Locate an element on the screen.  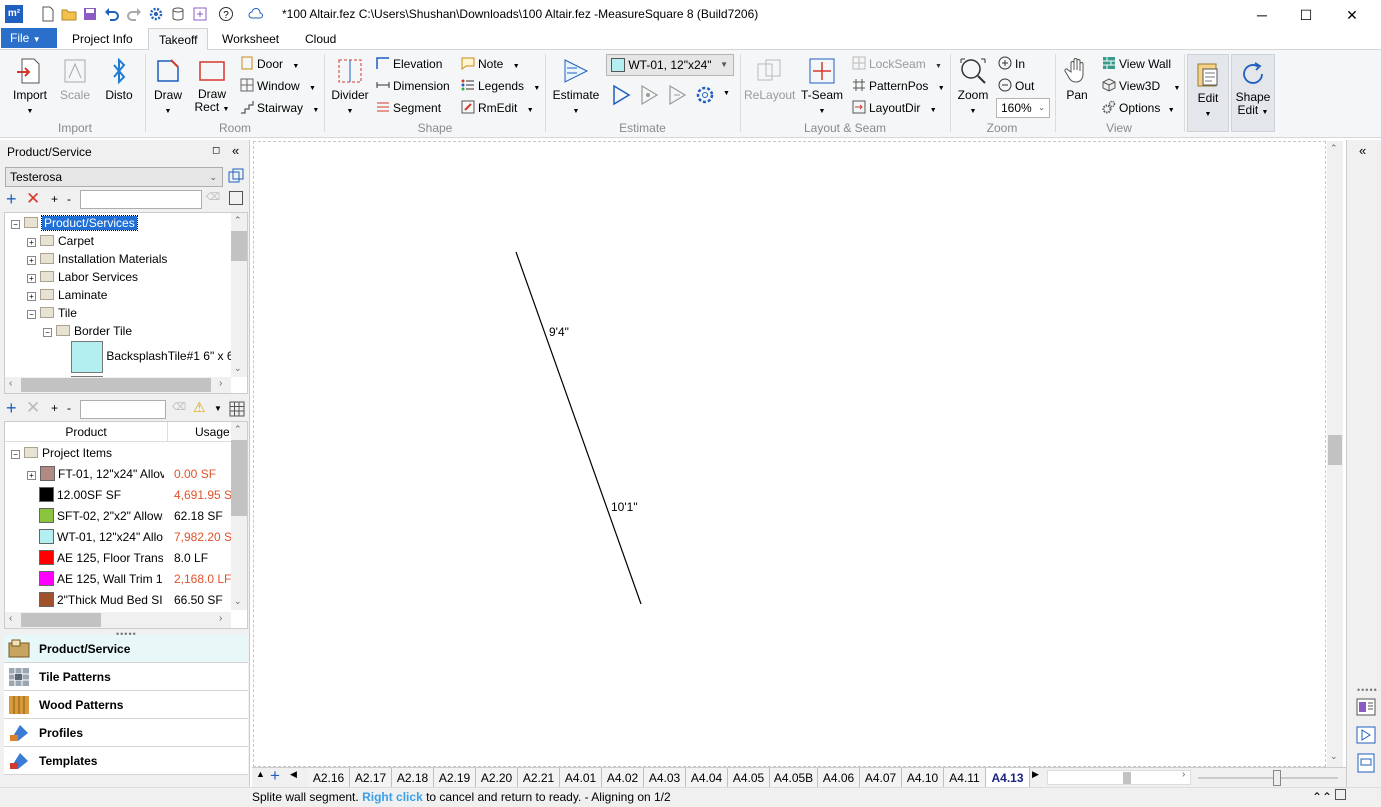
minimize-button: ─ is located at coordinates (1262, 15).